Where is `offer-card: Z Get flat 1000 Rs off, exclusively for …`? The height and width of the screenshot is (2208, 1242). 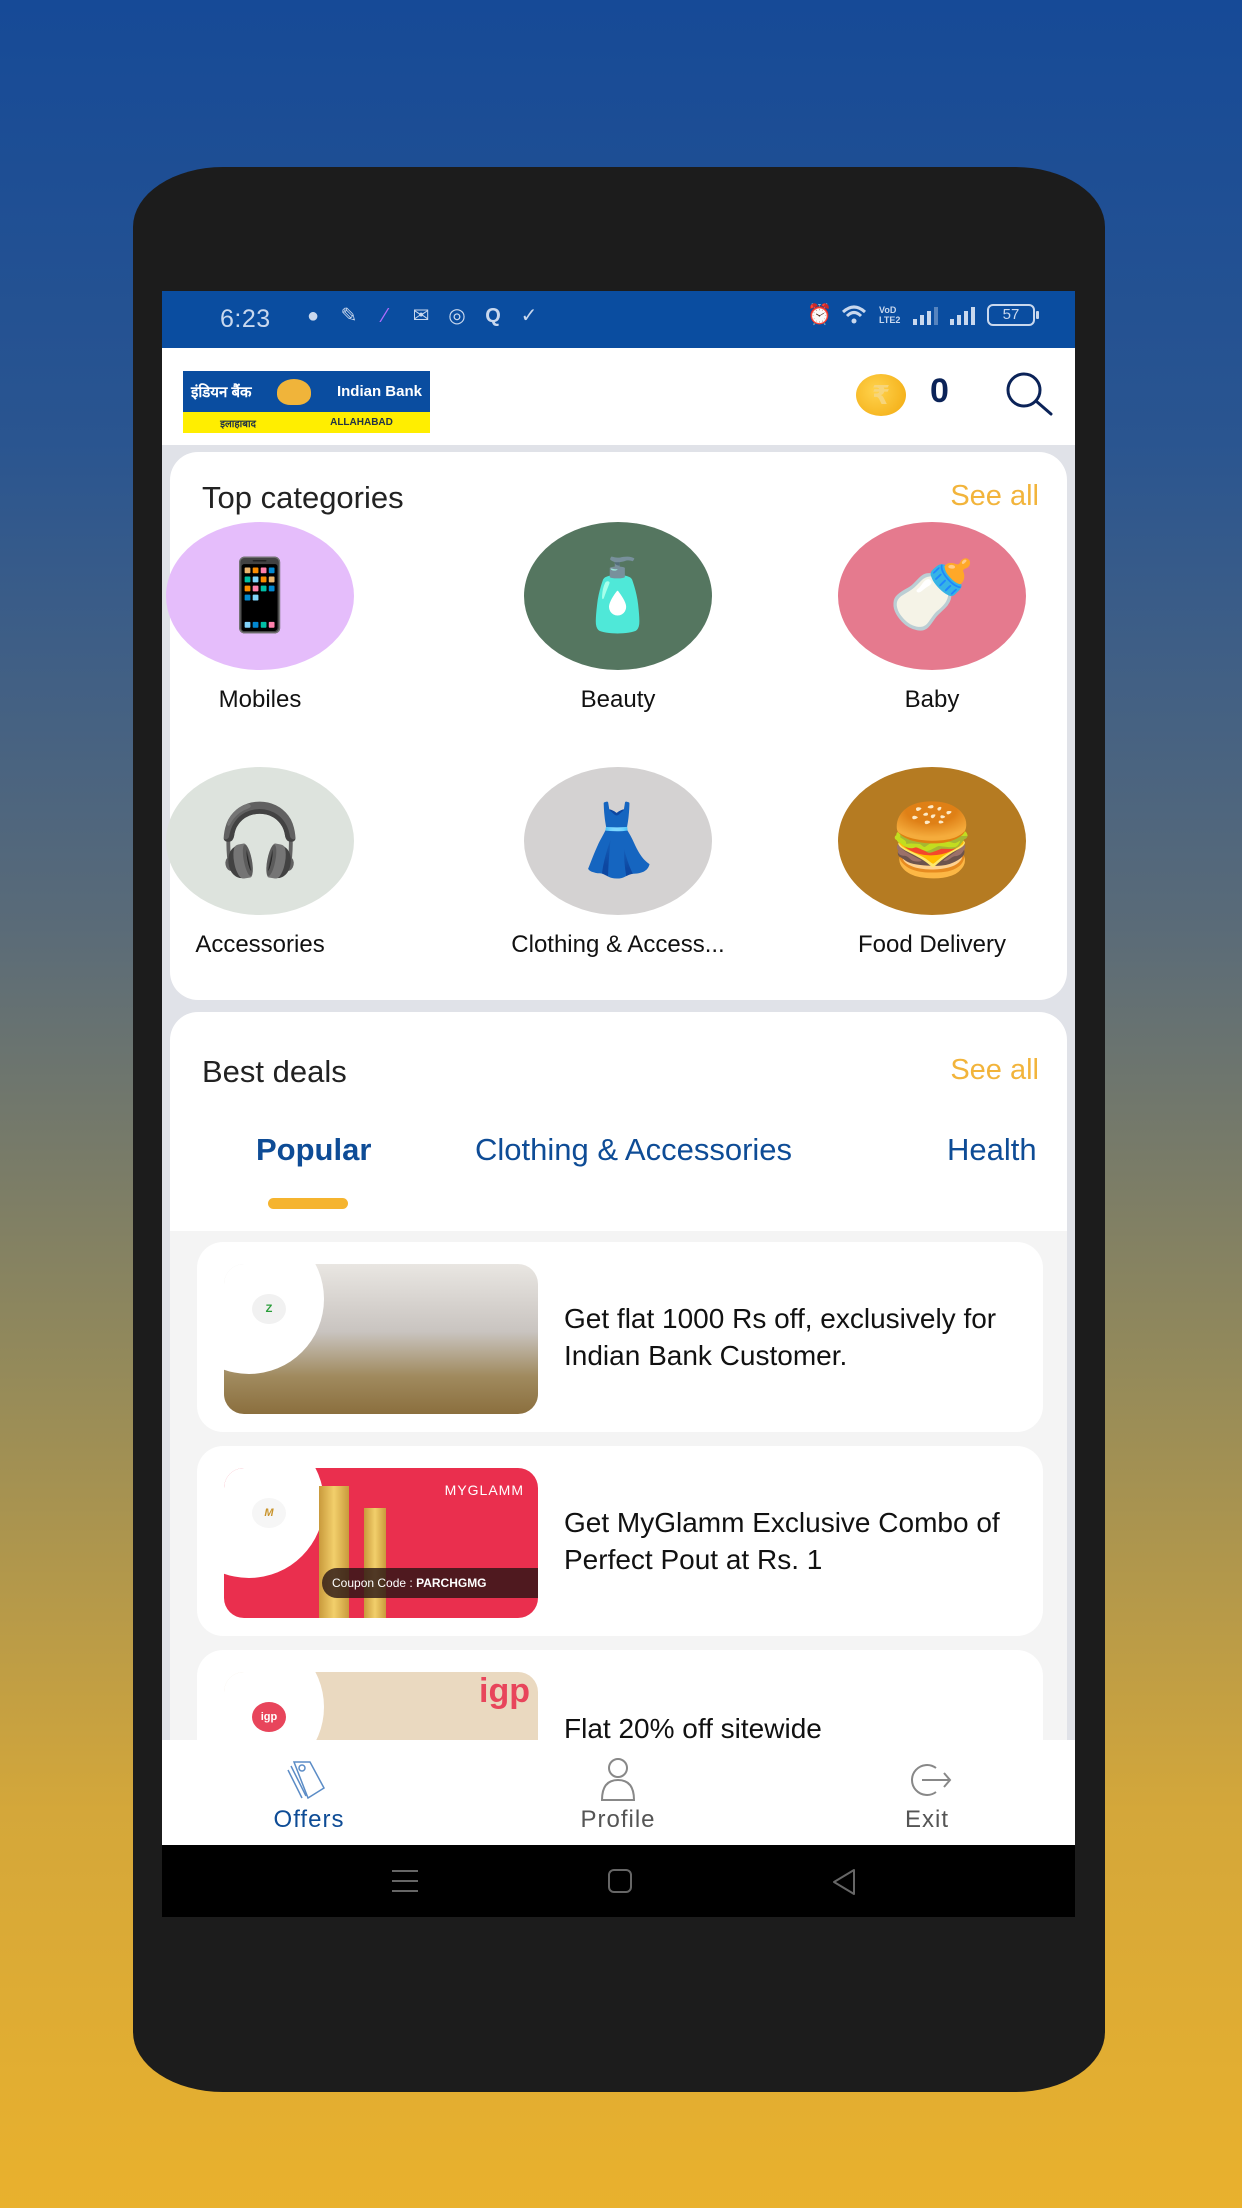 offer-card: Z Get flat 1000 Rs off, exclusively for … is located at coordinates (620, 1337).